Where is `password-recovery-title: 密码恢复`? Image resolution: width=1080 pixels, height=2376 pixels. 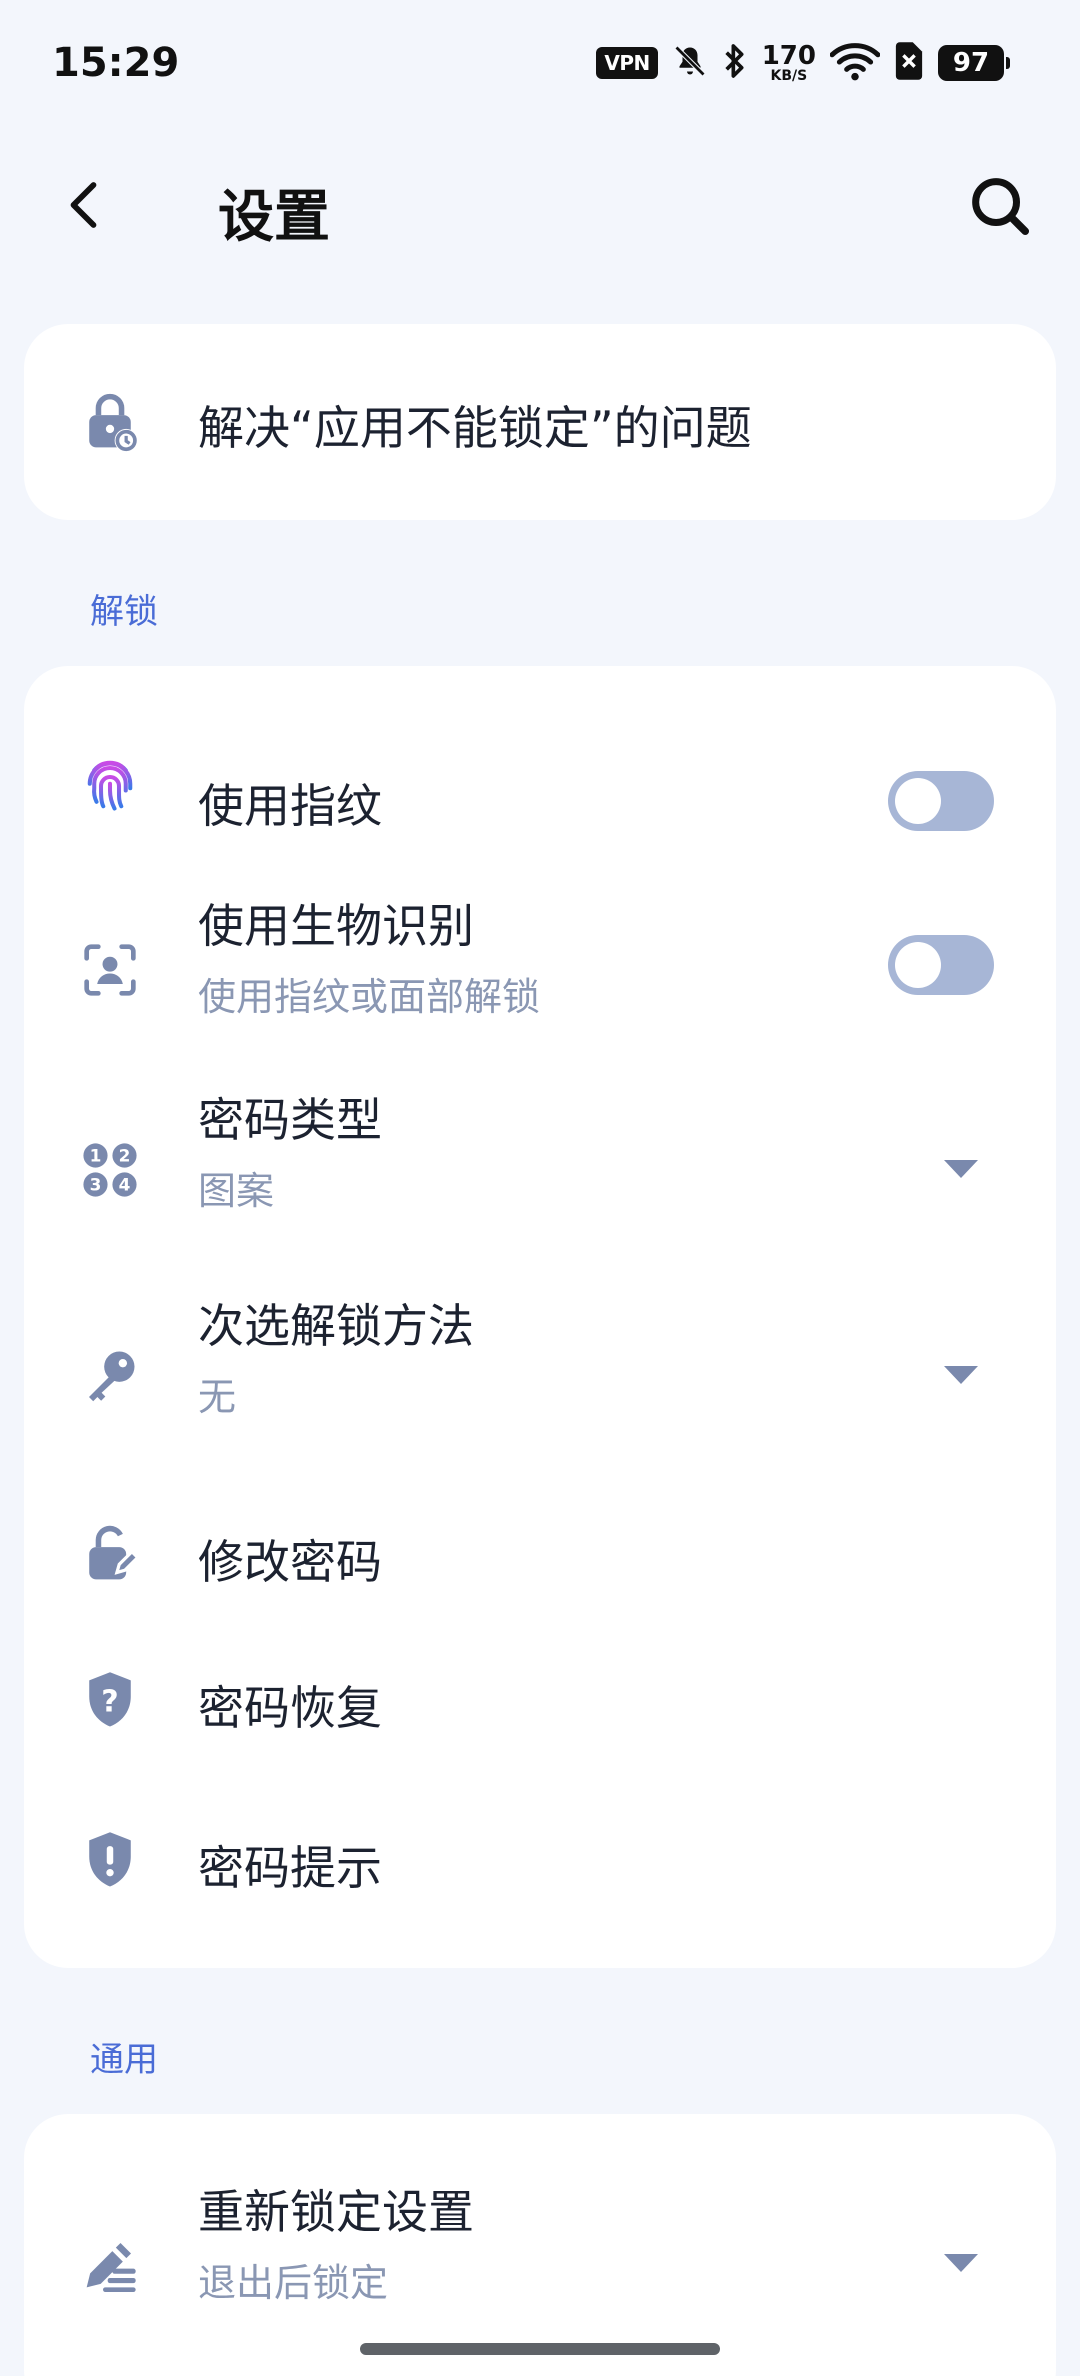
password-recovery-title: 密码恢复 is located at coordinates (290, 1708).